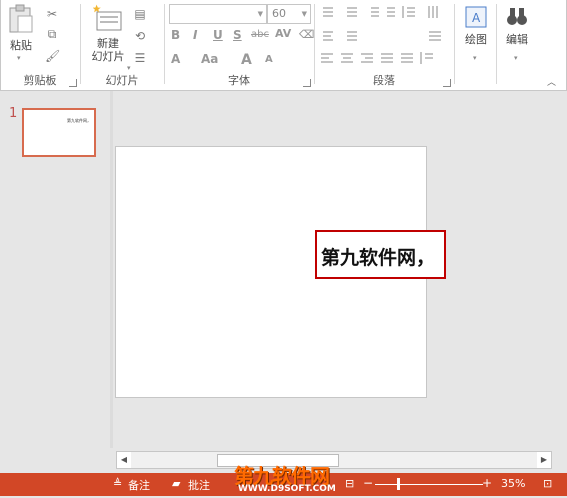  Describe the element at coordinates (513, 483) in the screenshot. I see `zoom-percent: 35%` at that location.